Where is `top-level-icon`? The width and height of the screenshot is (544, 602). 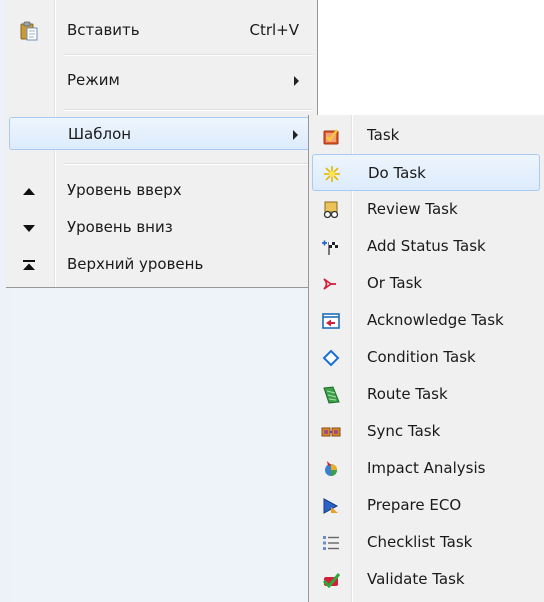 top-level-icon is located at coordinates (29, 265).